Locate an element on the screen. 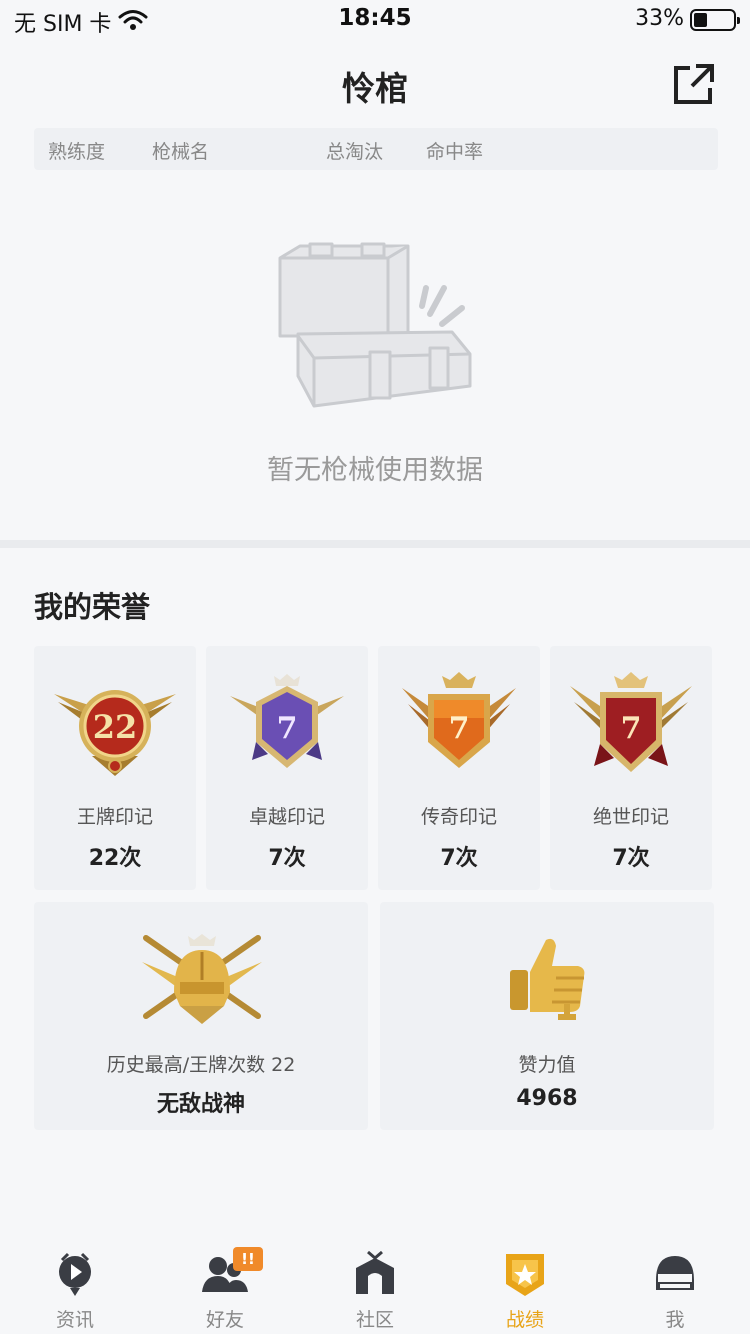  honor-card-legend: 7 传奇印记 7次 is located at coordinates (459, 768).